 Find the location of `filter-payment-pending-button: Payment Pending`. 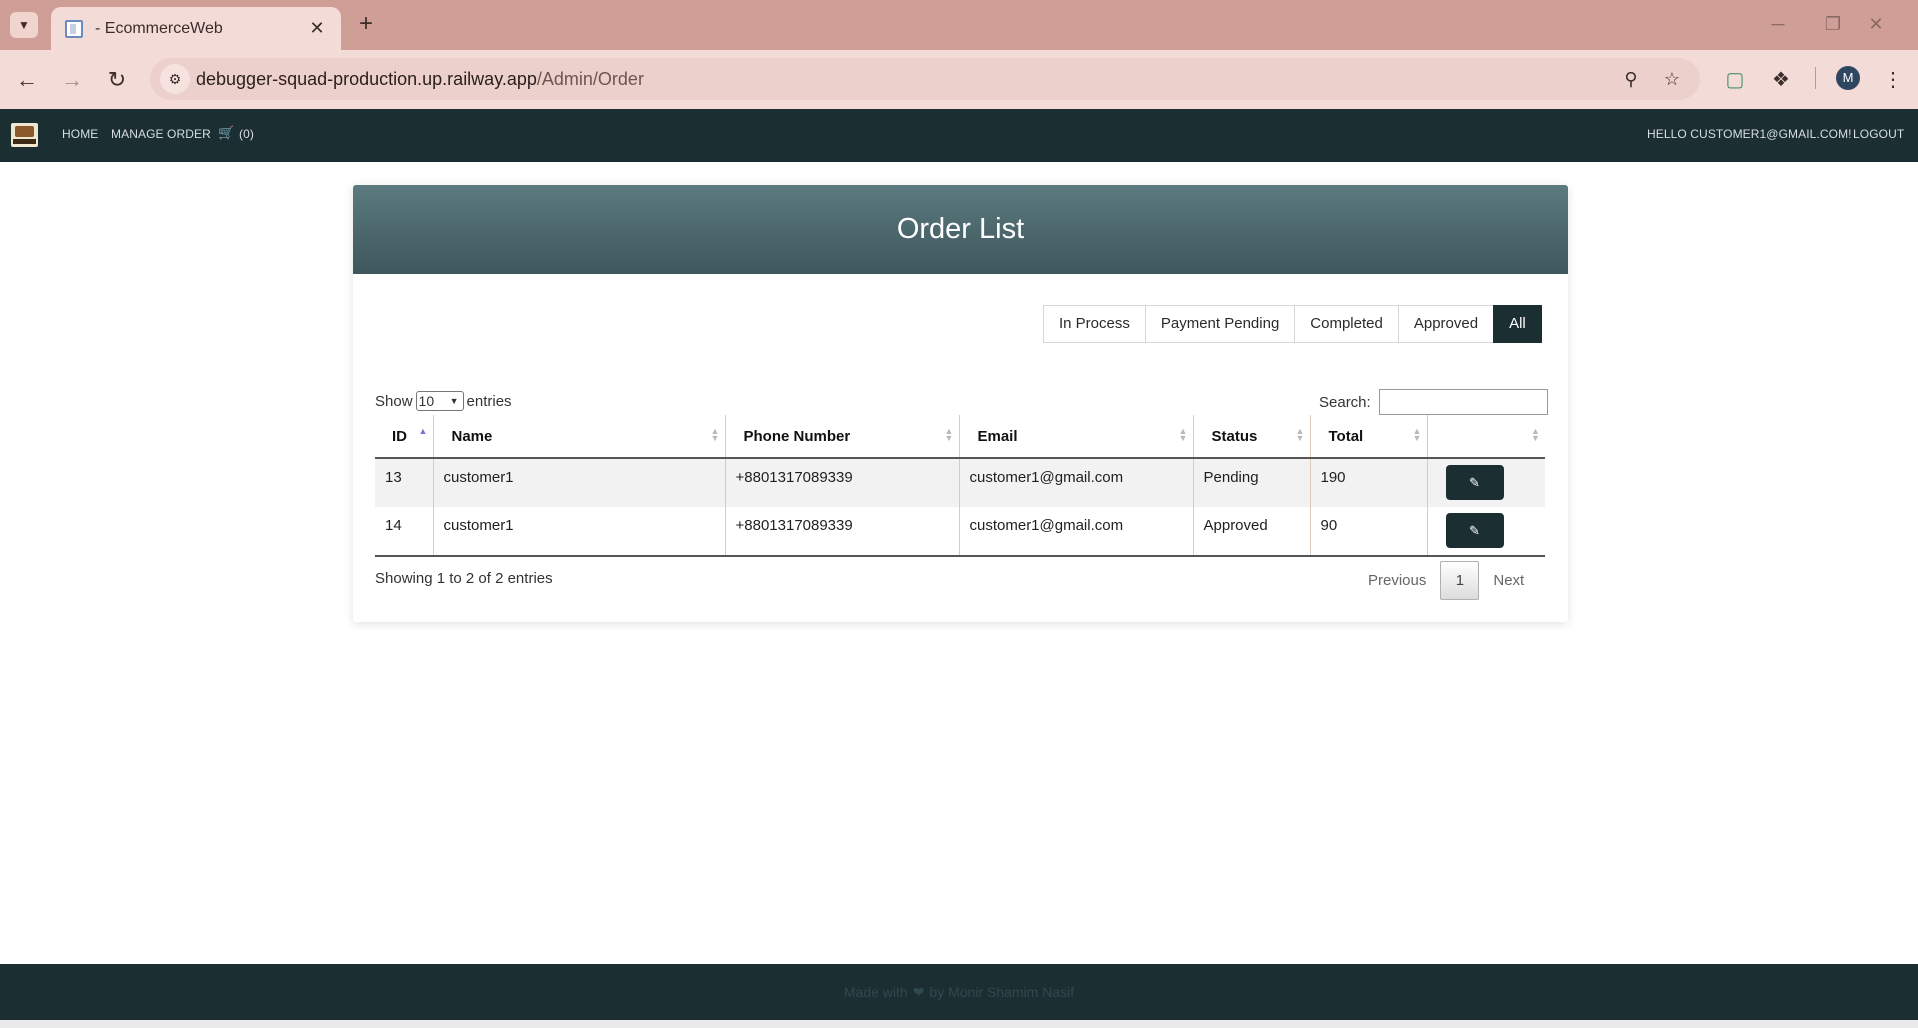

filter-payment-pending-button: Payment Pending is located at coordinates (1220, 324).